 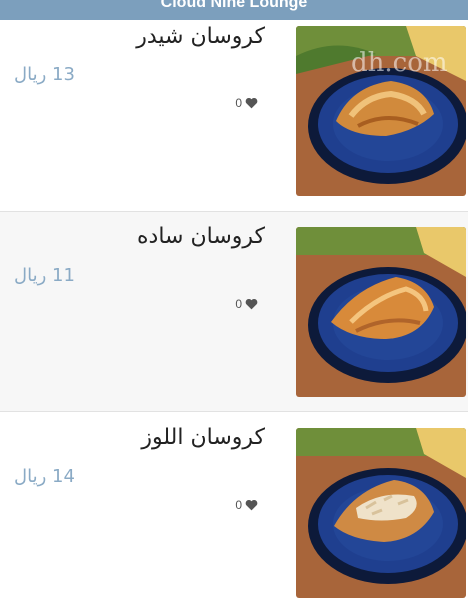 I want to click on item-name: كروسان شيدر, so click(x=200, y=36).